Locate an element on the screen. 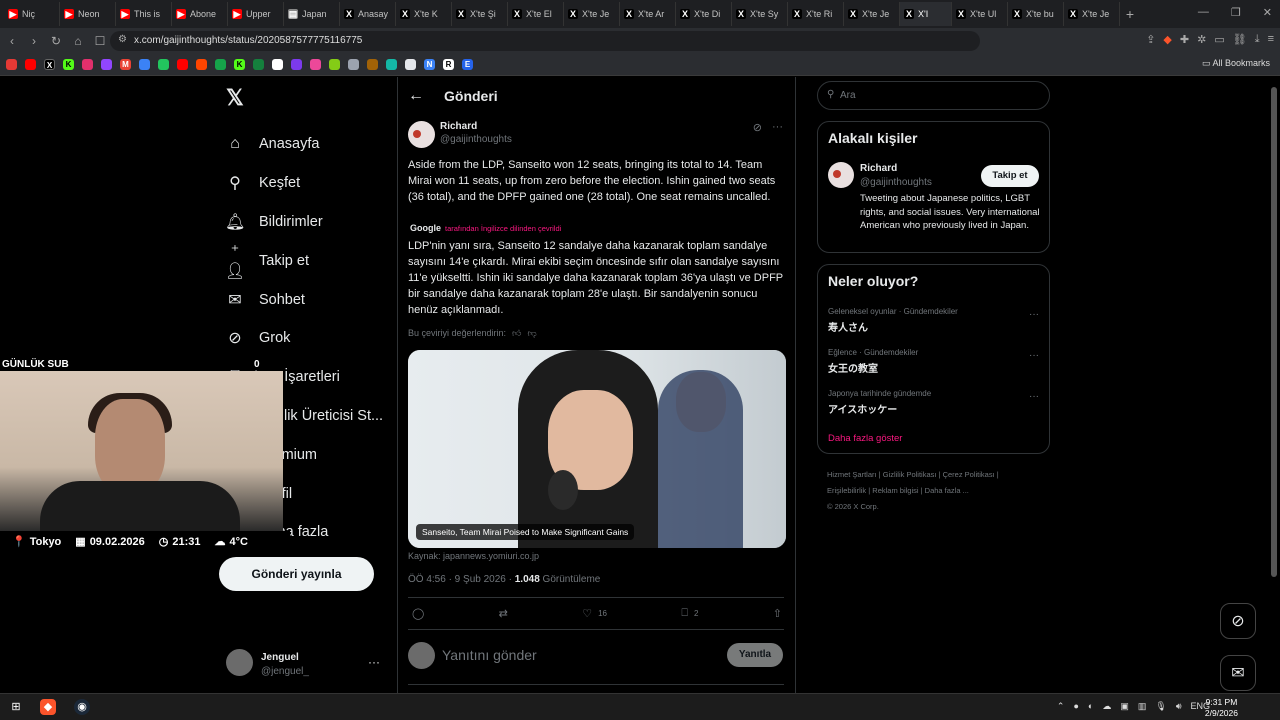 This screenshot has width=1280, height=720. browser-tab: ▶ Upper is located at coordinates (256, 14).